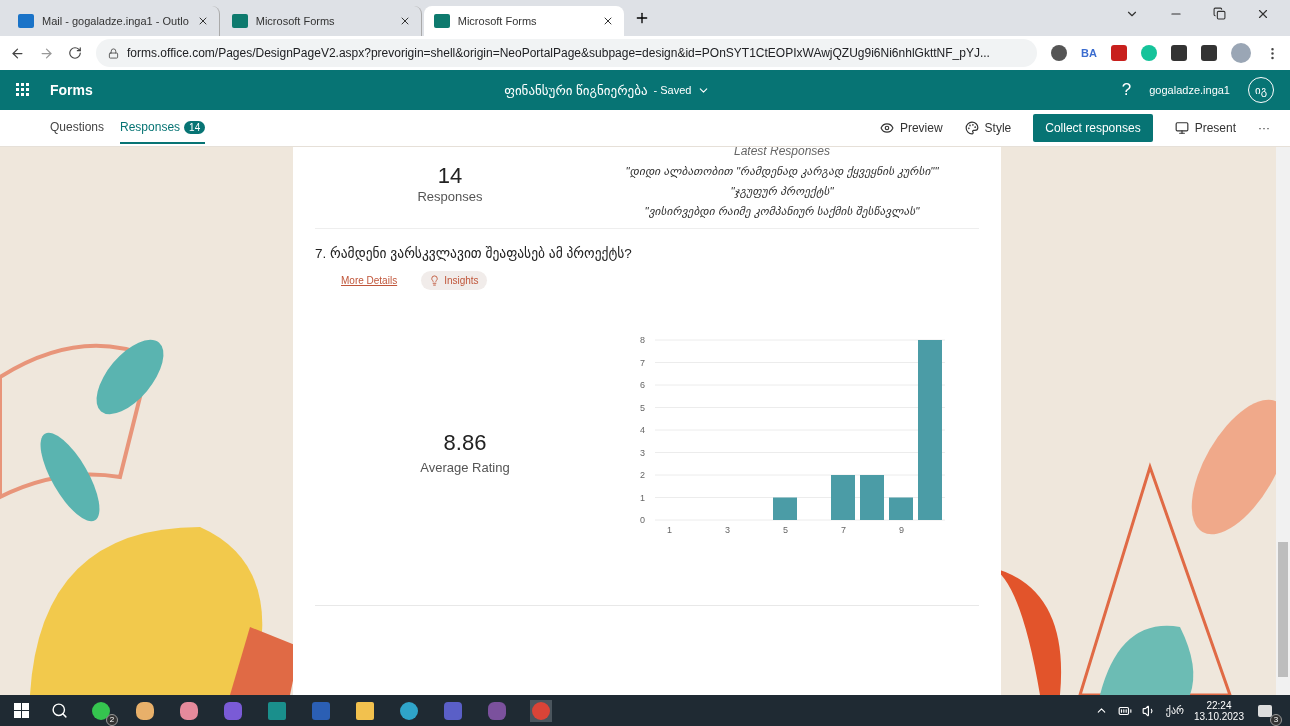  What do you see at coordinates (988, 128) in the screenshot?
I see `style-button: Style` at bounding box center [988, 128].